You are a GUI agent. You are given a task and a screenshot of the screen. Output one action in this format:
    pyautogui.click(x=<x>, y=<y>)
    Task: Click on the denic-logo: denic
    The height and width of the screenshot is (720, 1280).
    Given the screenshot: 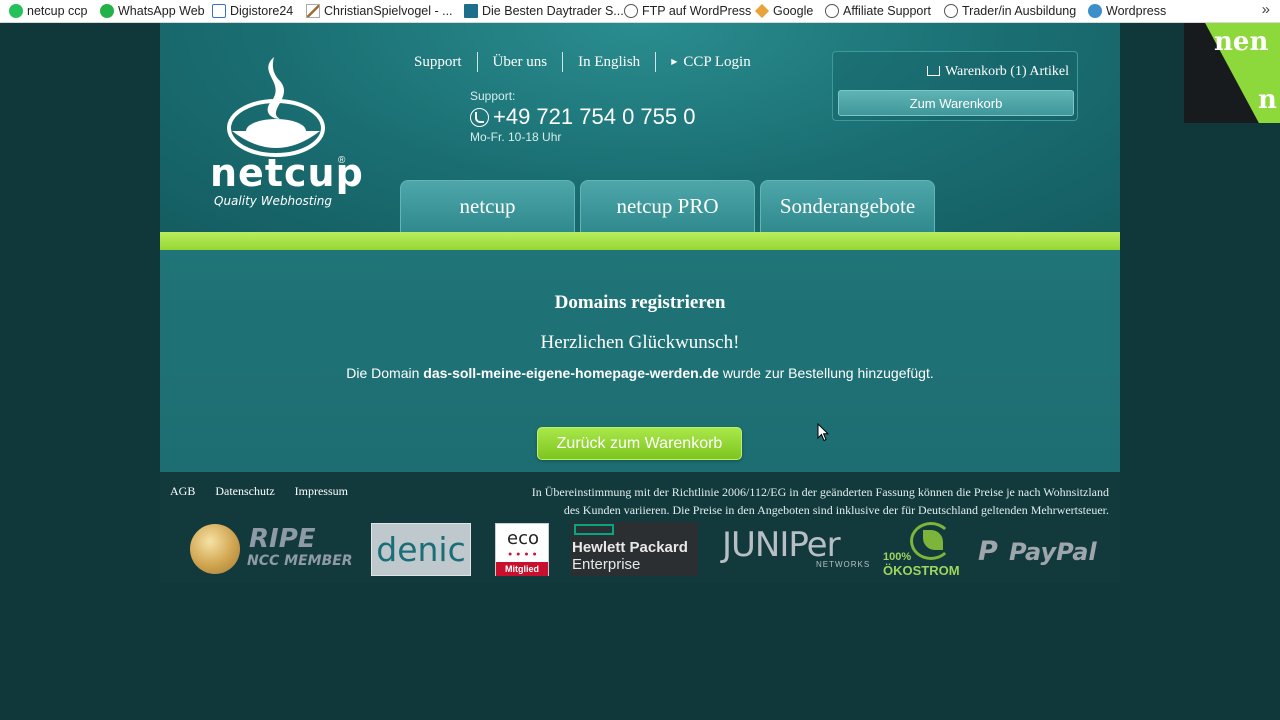 What is the action you would take?
    pyautogui.click(x=421, y=549)
    